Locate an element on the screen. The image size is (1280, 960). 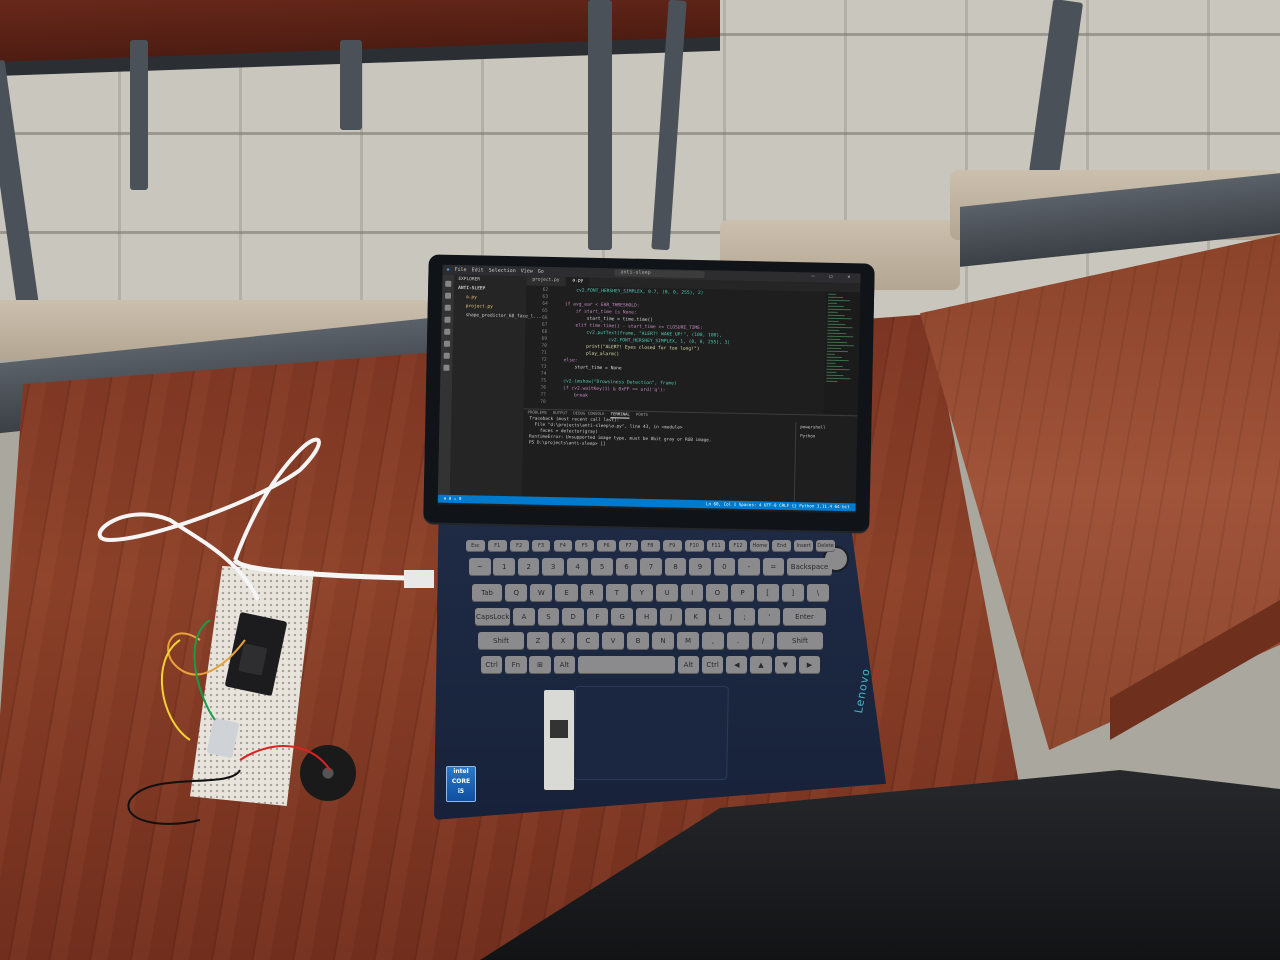
status-left: ⊗ 0 ⚠ 0 is located at coordinates (453, 499).